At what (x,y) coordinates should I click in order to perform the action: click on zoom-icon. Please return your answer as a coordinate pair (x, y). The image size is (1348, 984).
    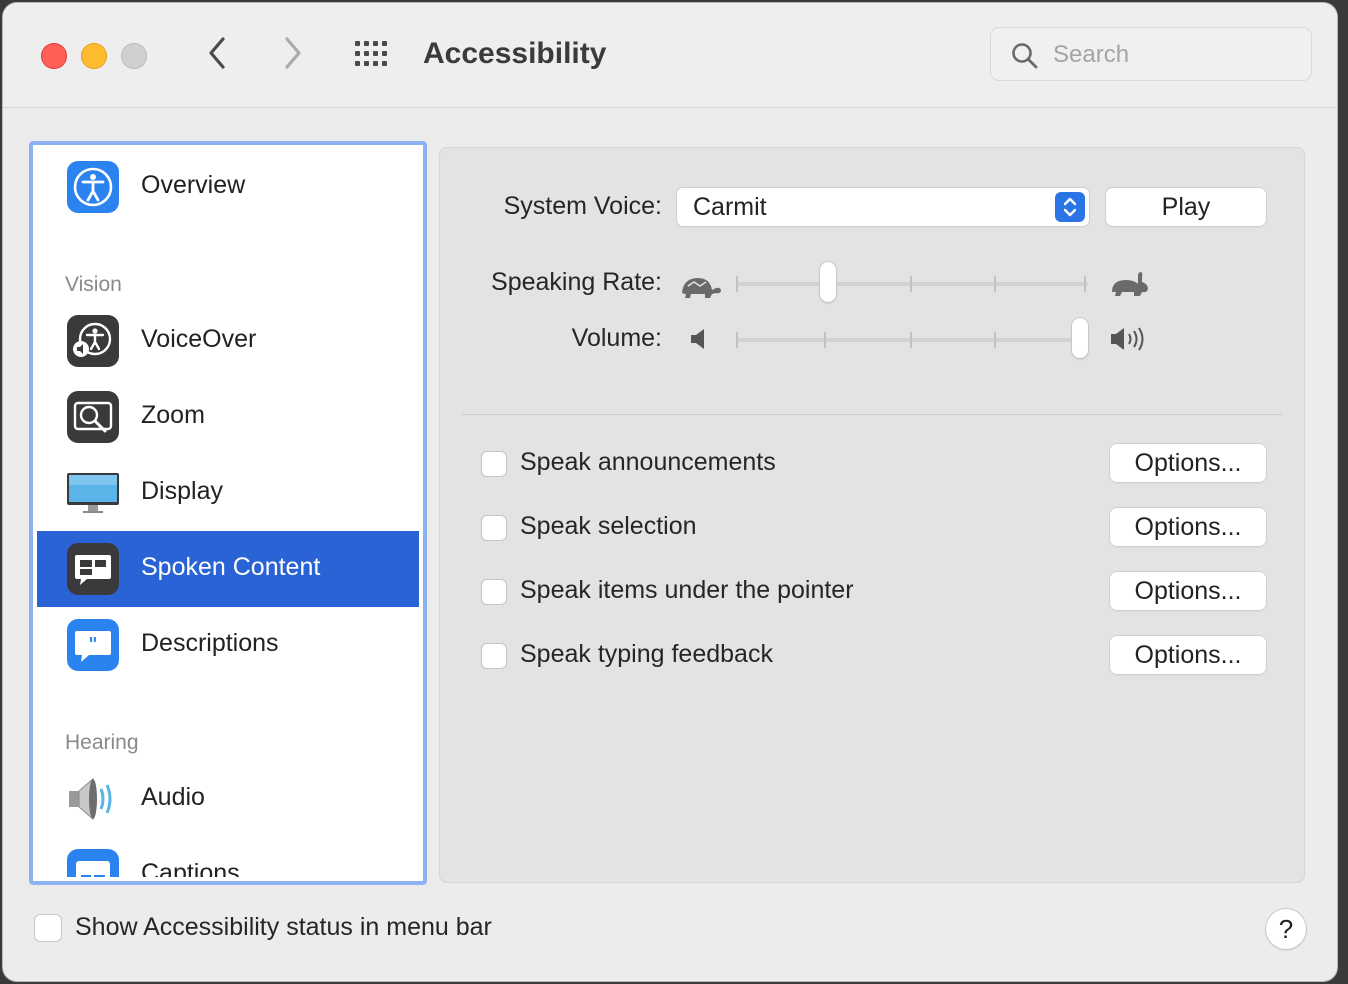
    Looking at the image, I should click on (93, 417).